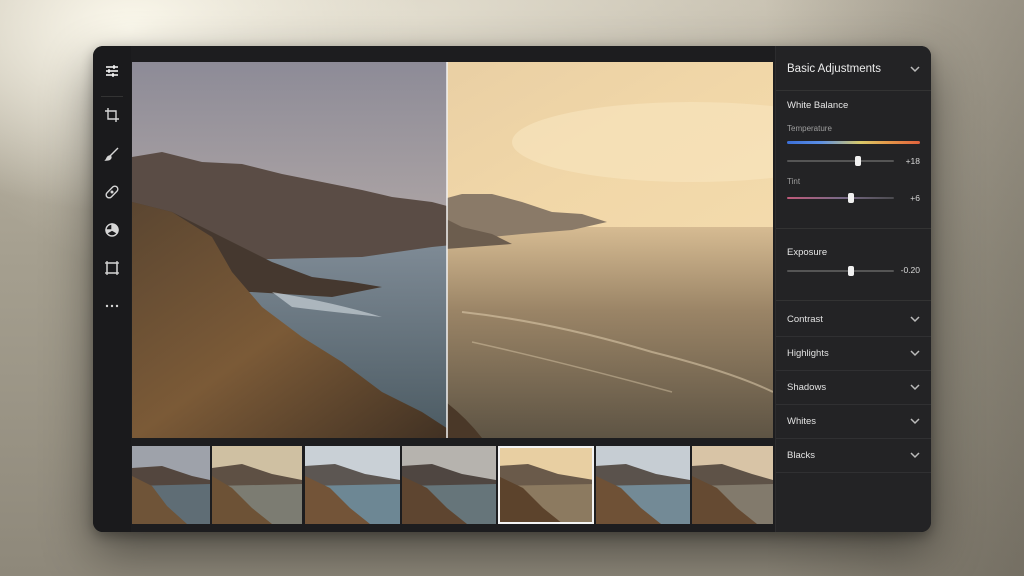  I want to click on color-wheel-icon, so click(112, 230).